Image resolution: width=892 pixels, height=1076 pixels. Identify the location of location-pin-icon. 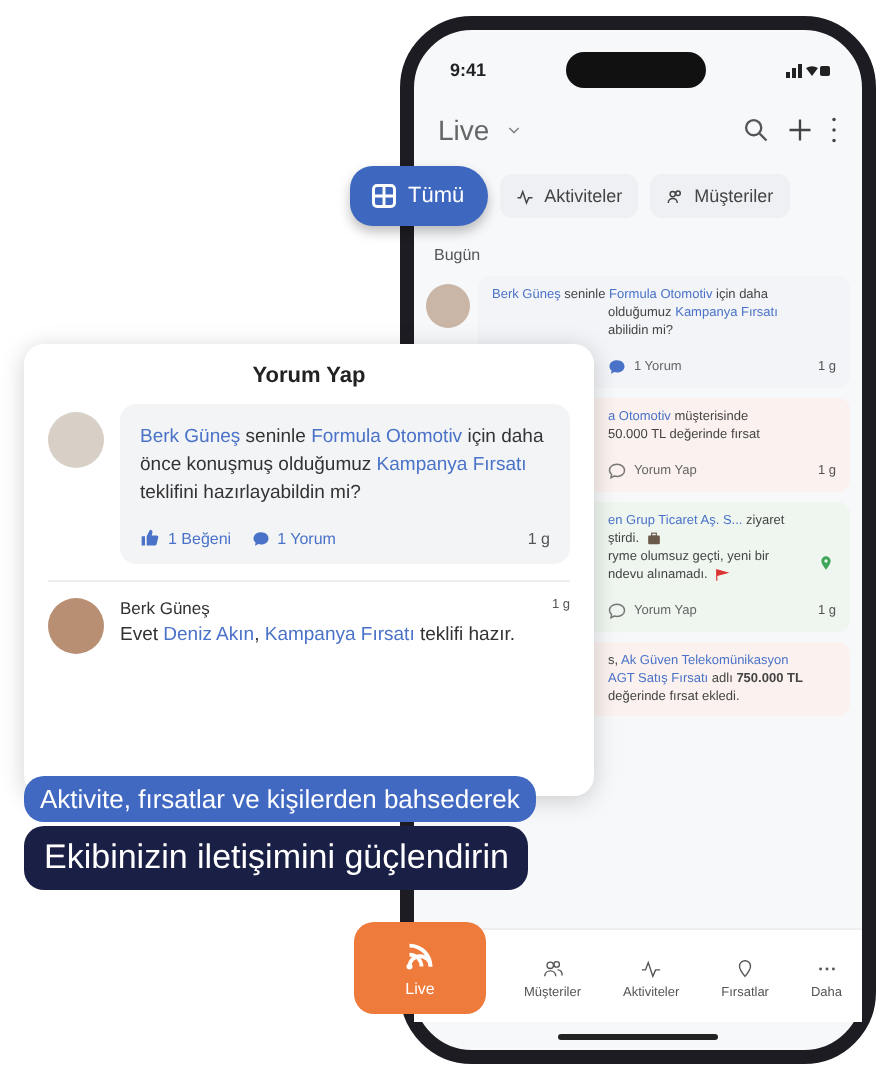
(826, 563).